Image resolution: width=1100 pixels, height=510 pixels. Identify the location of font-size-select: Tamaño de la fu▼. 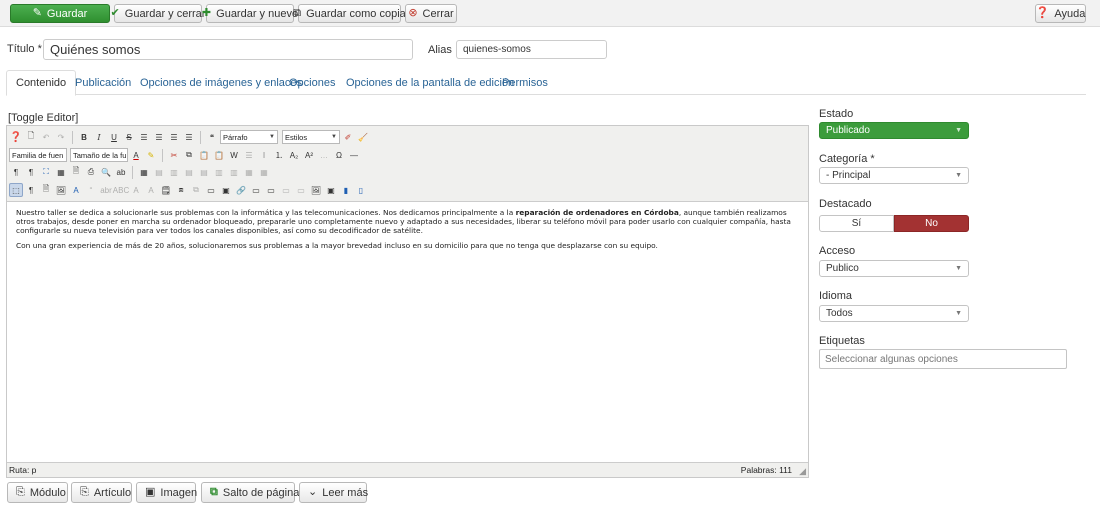
(99, 155).